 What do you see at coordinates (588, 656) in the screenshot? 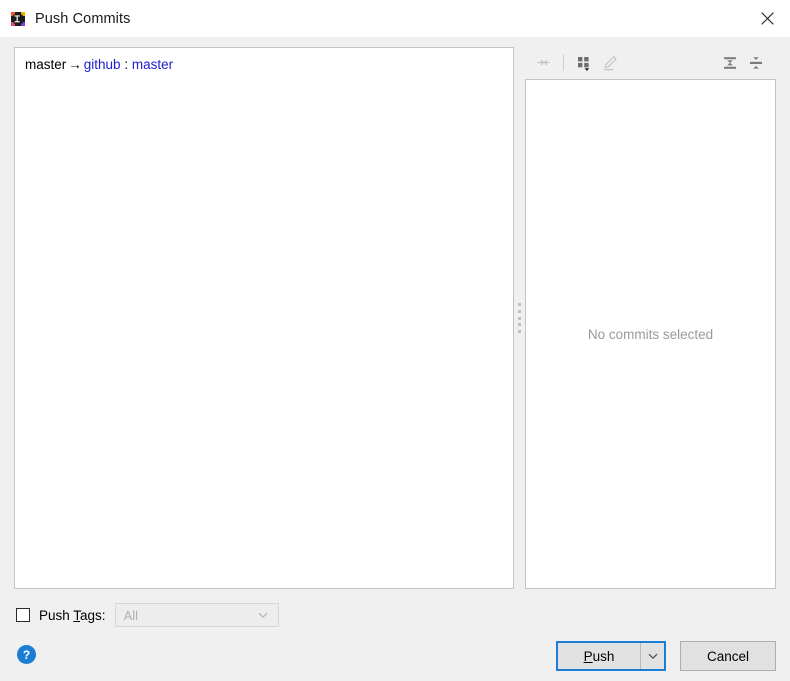
I see `push-button-mnemonic: P` at bounding box center [588, 656].